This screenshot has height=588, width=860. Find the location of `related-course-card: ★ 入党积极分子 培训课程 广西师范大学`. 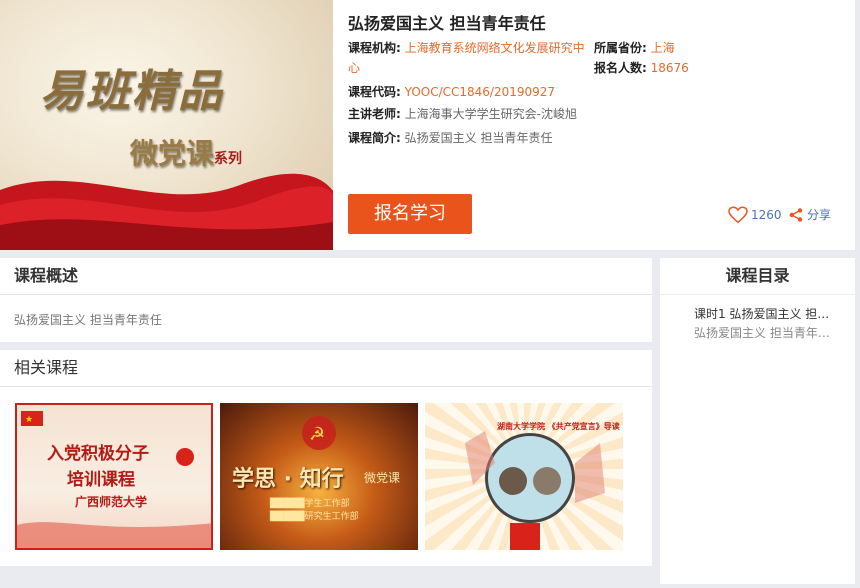

related-course-card: ★ 入党积极分子 培训课程 广西师范大学 is located at coordinates (114, 476).